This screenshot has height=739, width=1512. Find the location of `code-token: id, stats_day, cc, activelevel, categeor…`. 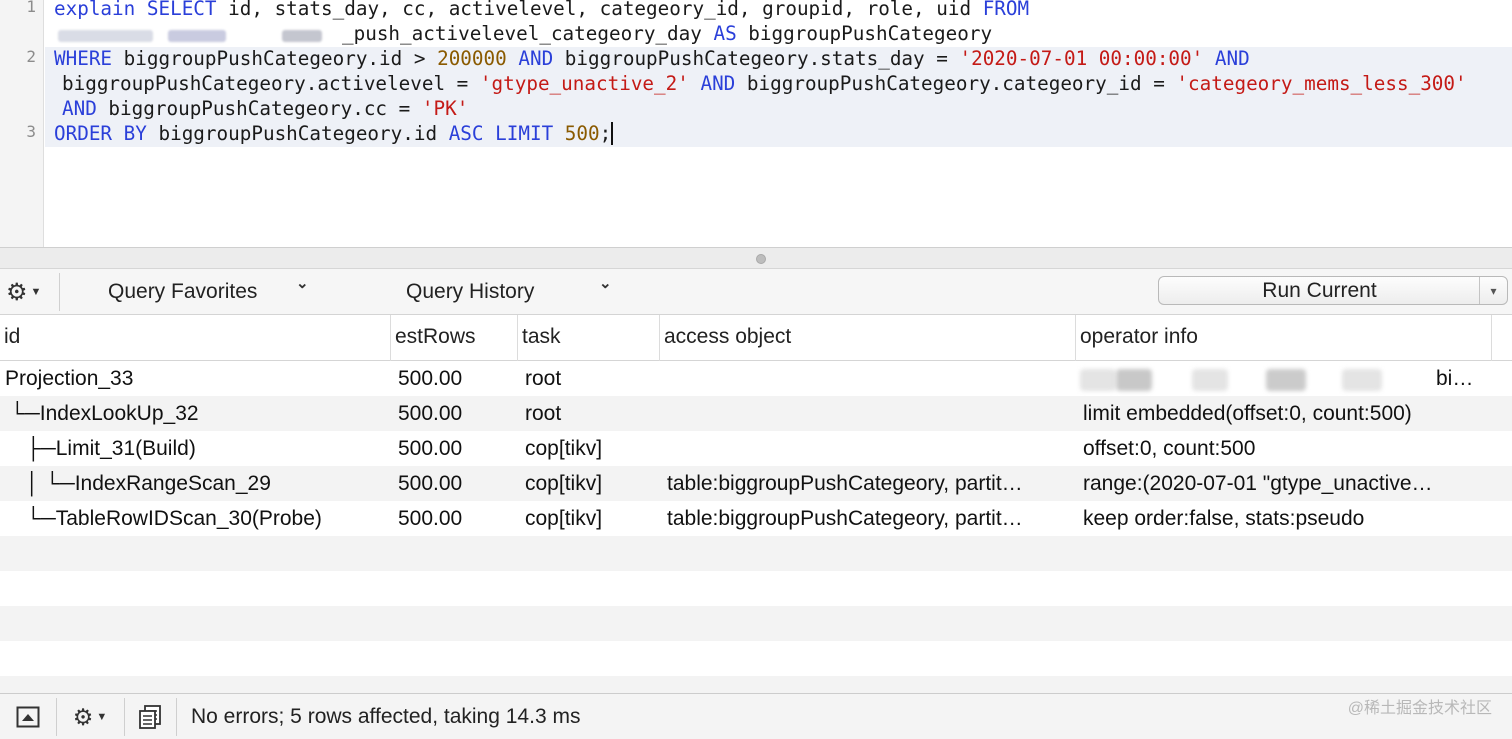

code-token: id, stats_day, cc, activelevel, categeor… is located at coordinates (599, 10).